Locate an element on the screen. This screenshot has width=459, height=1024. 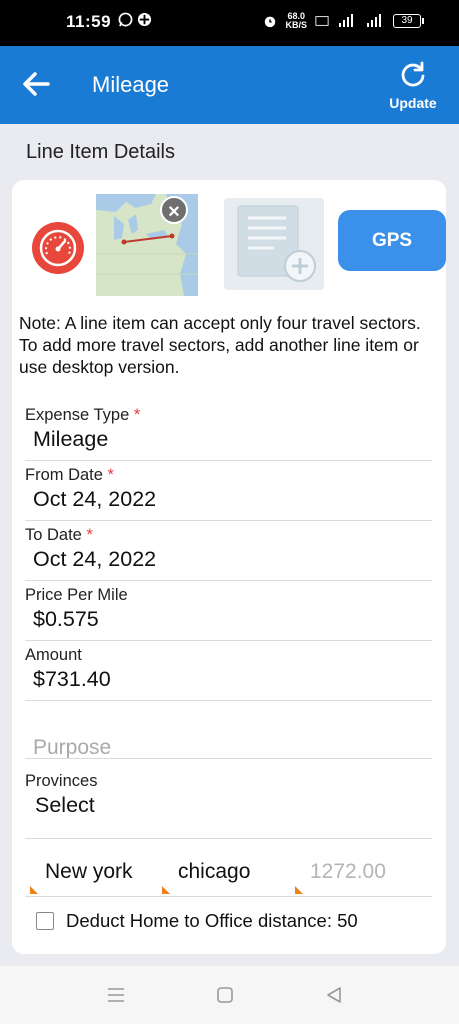
remove-map-close-icon: × is located at coordinates (174, 210).